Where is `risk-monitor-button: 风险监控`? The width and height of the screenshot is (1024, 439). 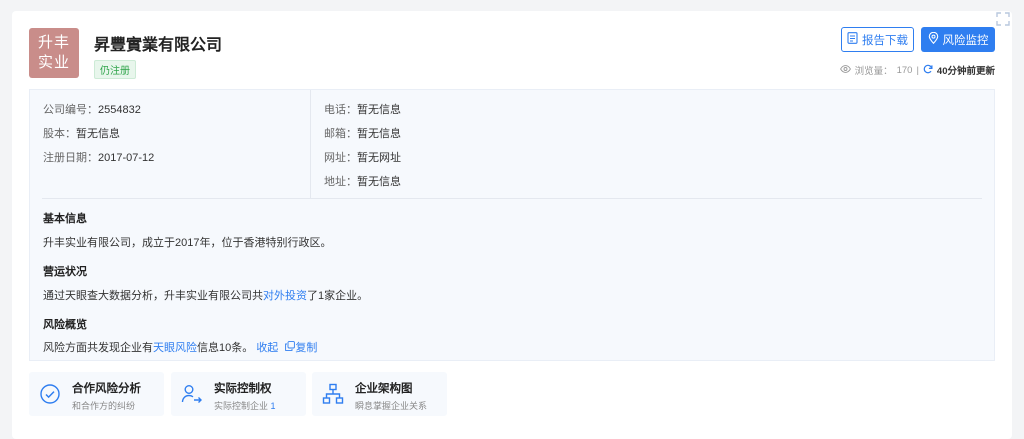
risk-monitor-button: 风险监控 is located at coordinates (958, 39).